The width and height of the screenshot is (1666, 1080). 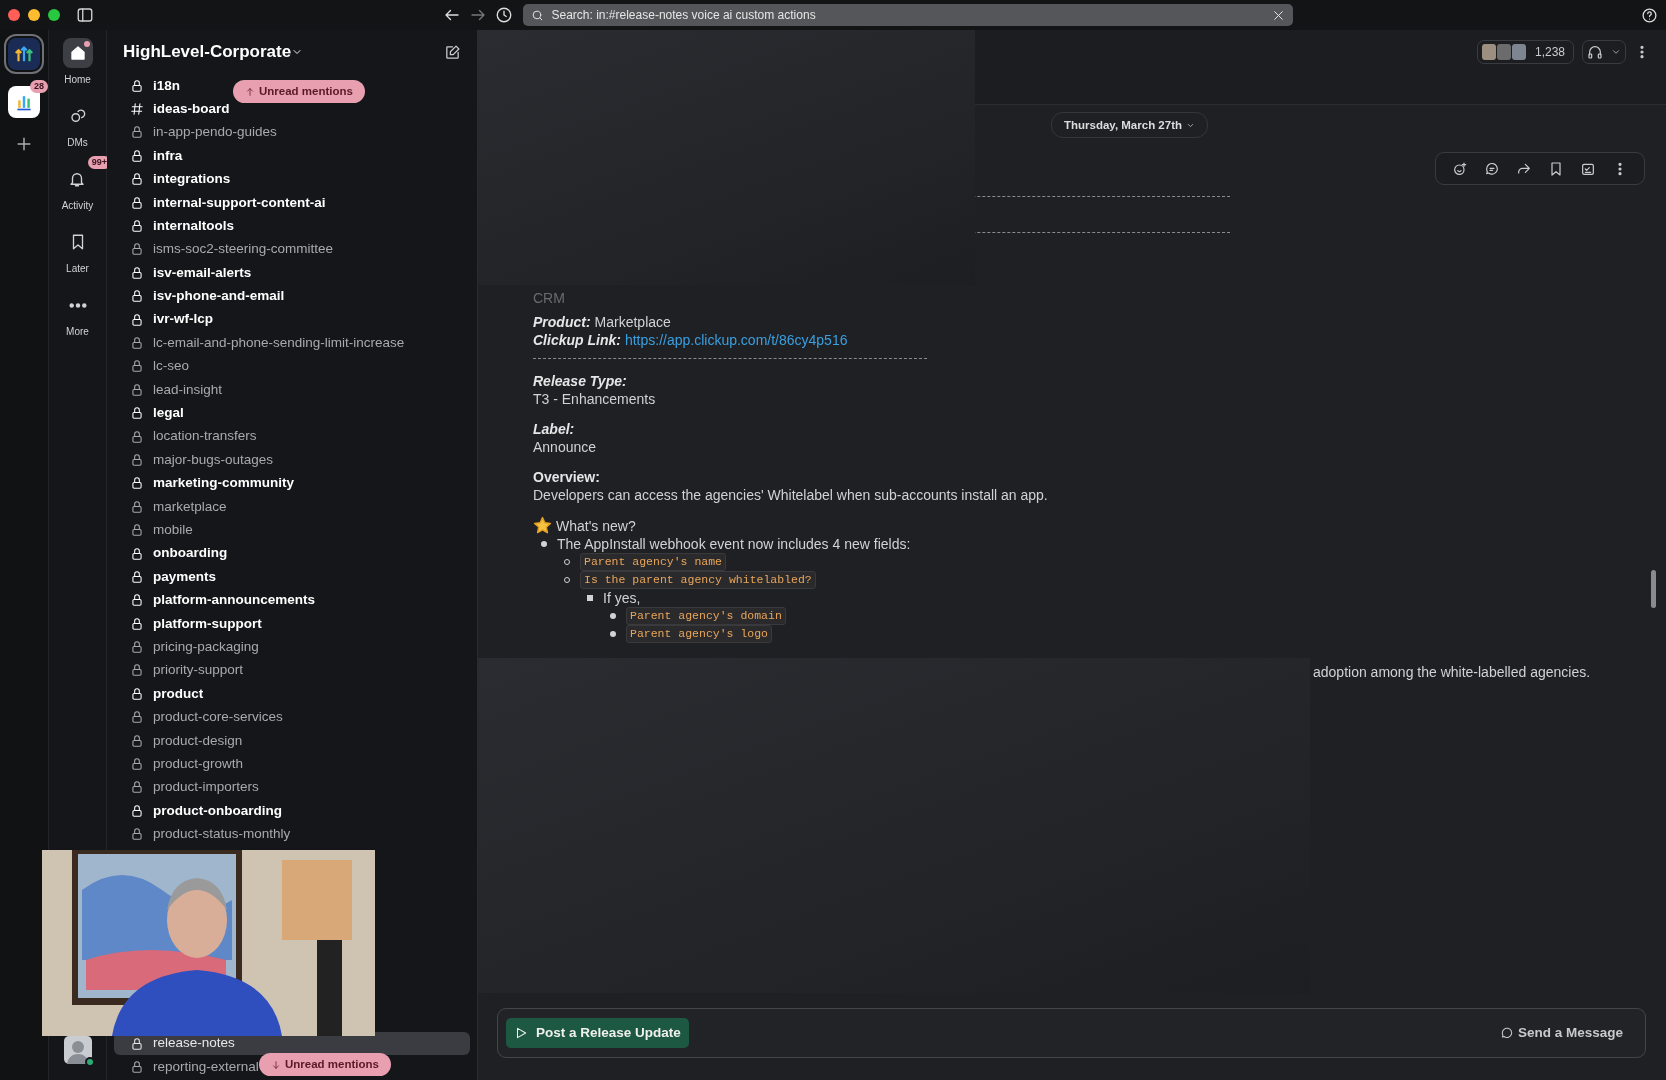 I want to click on add-reaction-icon, so click(x=1460, y=168).